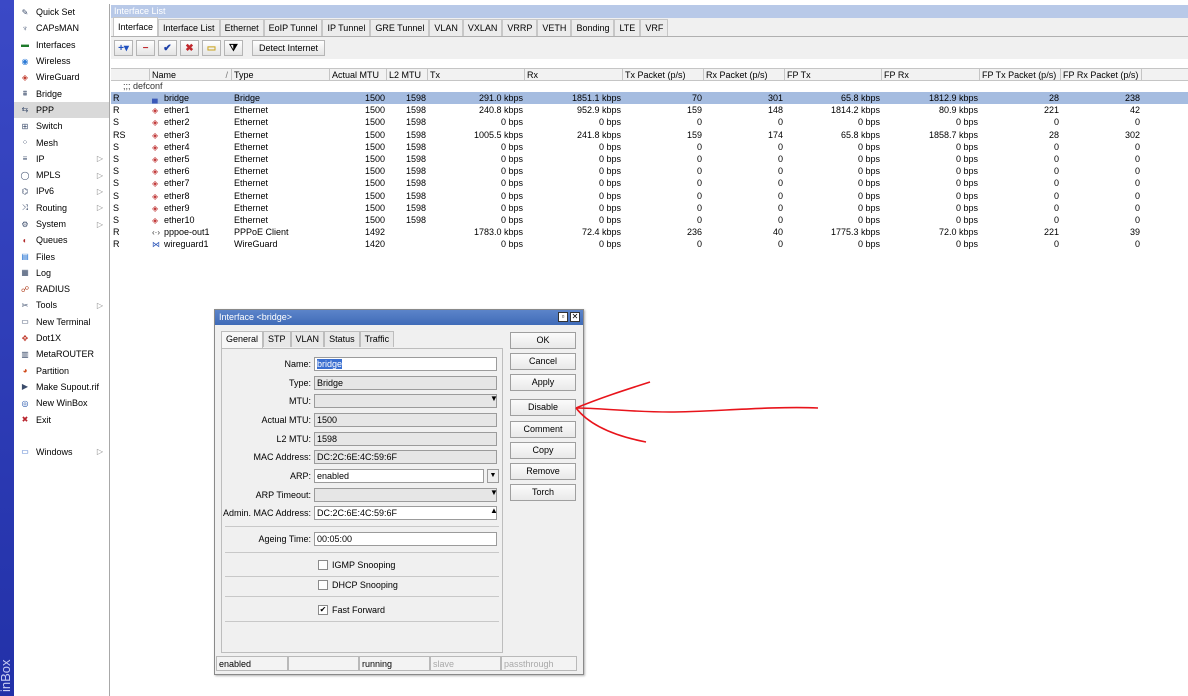 This screenshot has width=1188, height=696. What do you see at coordinates (543, 340) in the screenshot?
I see `ok-button: OK` at bounding box center [543, 340].